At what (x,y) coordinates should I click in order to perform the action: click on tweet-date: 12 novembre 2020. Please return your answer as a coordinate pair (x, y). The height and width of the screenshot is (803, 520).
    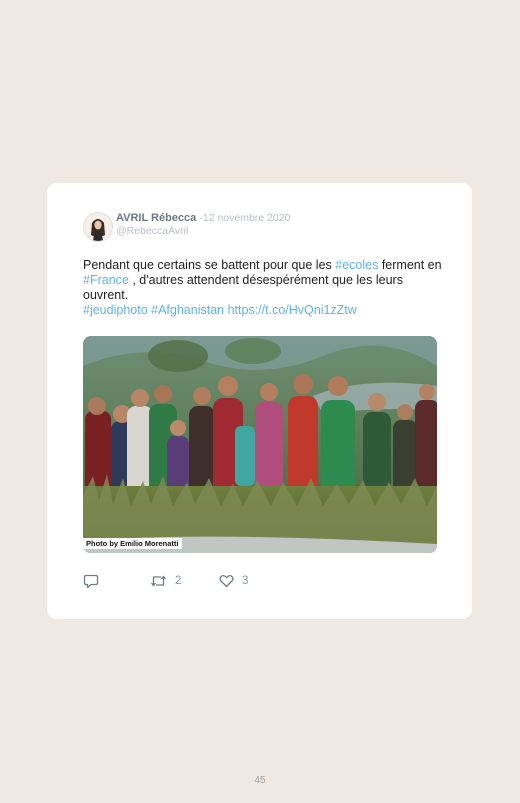
    Looking at the image, I should click on (247, 218).